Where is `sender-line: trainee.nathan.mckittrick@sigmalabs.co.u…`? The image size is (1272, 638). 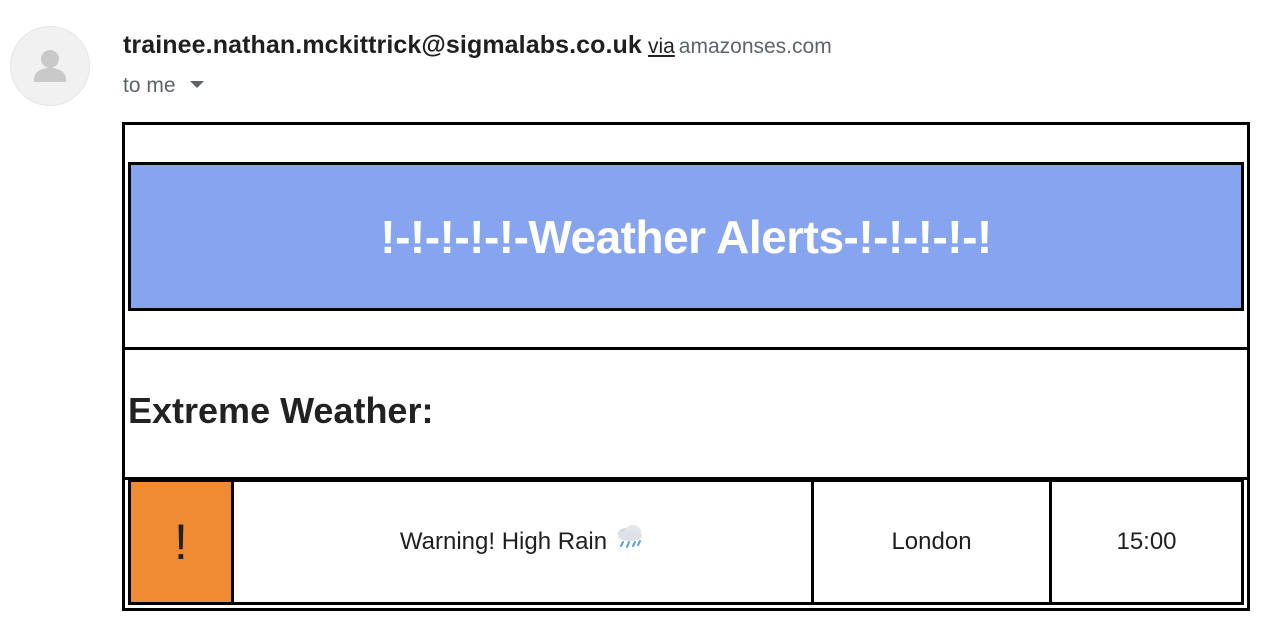 sender-line: trainee.nathan.mckittrick@sigmalabs.co.u… is located at coordinates (477, 47).